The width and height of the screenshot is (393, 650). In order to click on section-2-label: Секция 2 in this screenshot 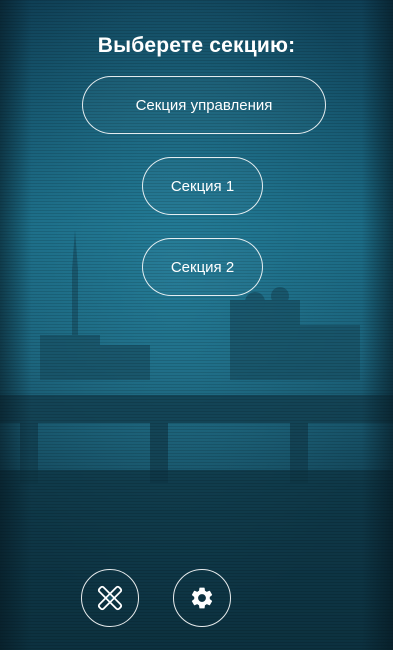, I will do `click(202, 267)`.